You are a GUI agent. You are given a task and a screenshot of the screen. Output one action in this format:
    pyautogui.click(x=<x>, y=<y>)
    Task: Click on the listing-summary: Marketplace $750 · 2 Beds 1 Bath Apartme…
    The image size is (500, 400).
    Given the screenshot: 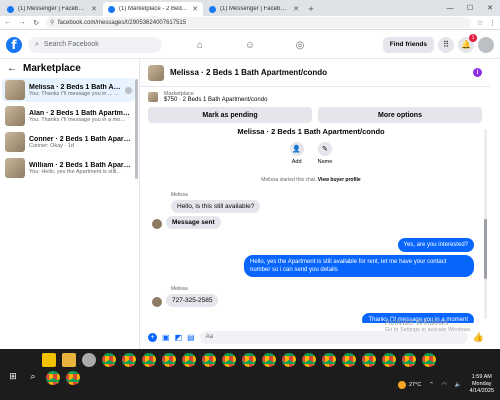 What is the action you would take?
    pyautogui.click(x=315, y=97)
    